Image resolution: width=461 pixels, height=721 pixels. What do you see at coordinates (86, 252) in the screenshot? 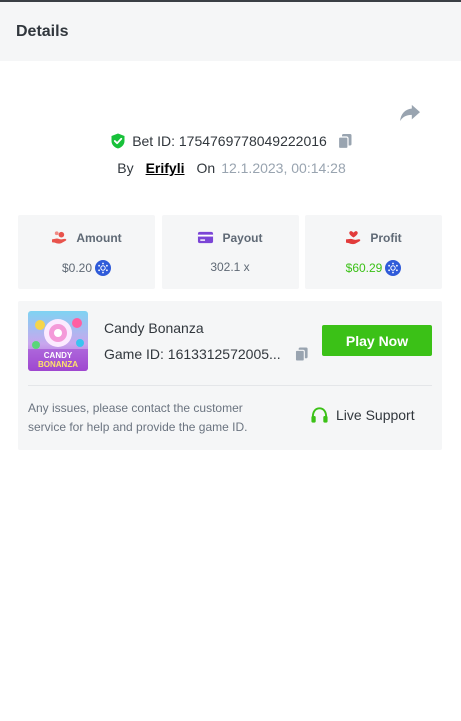
I see `amount-card: Amount $0.20` at bounding box center [86, 252].